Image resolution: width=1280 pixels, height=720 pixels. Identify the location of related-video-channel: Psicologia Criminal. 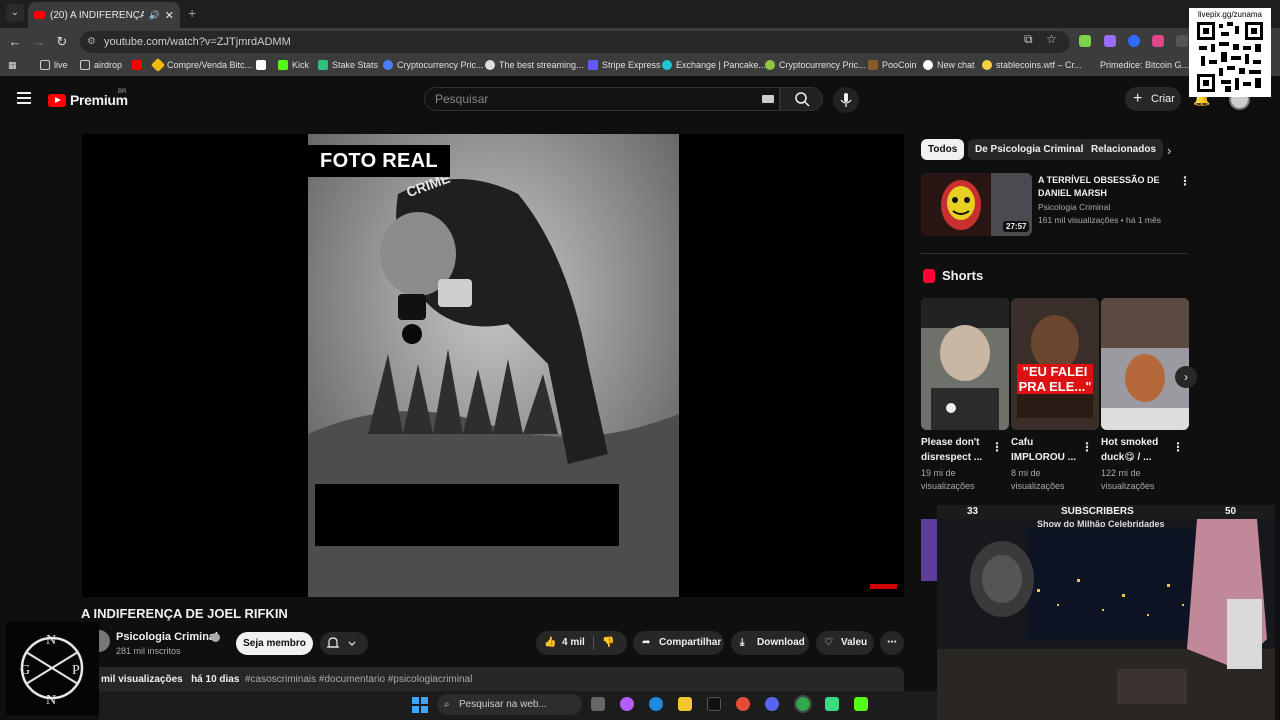
(1074, 207).